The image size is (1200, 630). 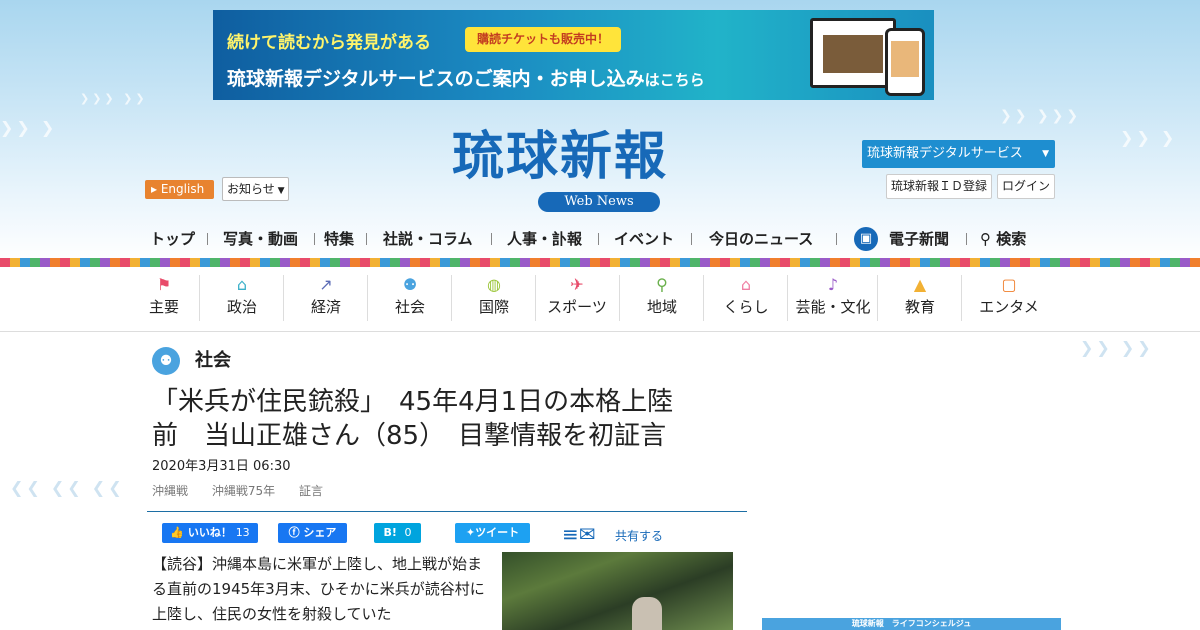 What do you see at coordinates (466, 79) in the screenshot?
I see `banner-cta: 琉球新報デジタルサービスのご案内・お申し込みはこちら` at bounding box center [466, 79].